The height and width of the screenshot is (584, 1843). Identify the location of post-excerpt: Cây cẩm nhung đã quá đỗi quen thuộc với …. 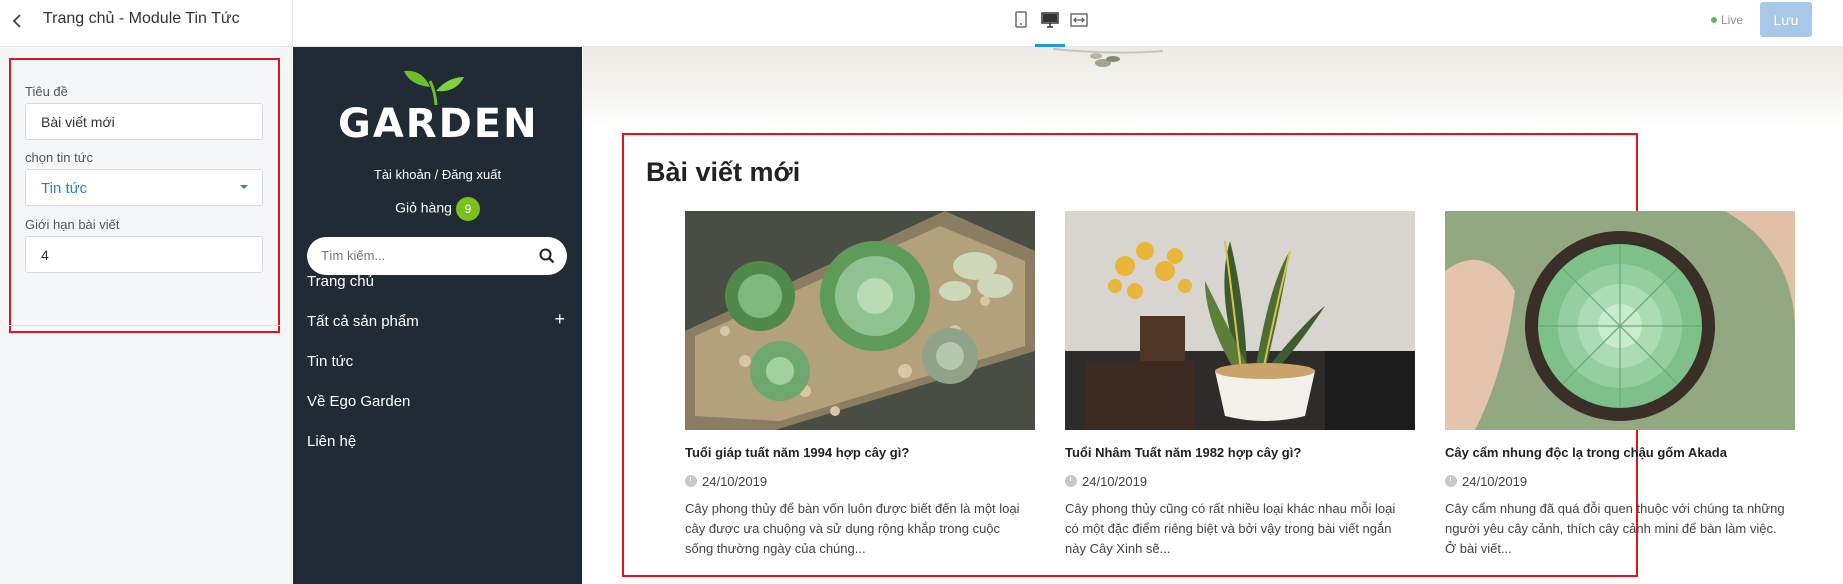
(1615, 528).